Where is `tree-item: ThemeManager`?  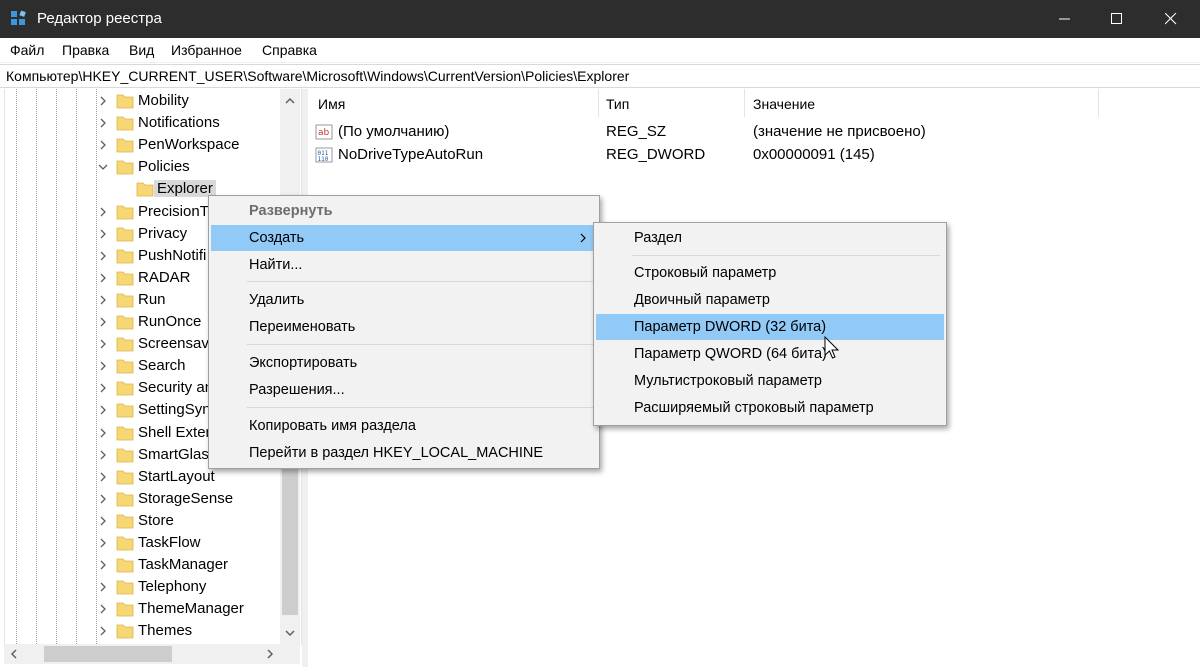 tree-item: ThemeManager is located at coordinates (143, 609).